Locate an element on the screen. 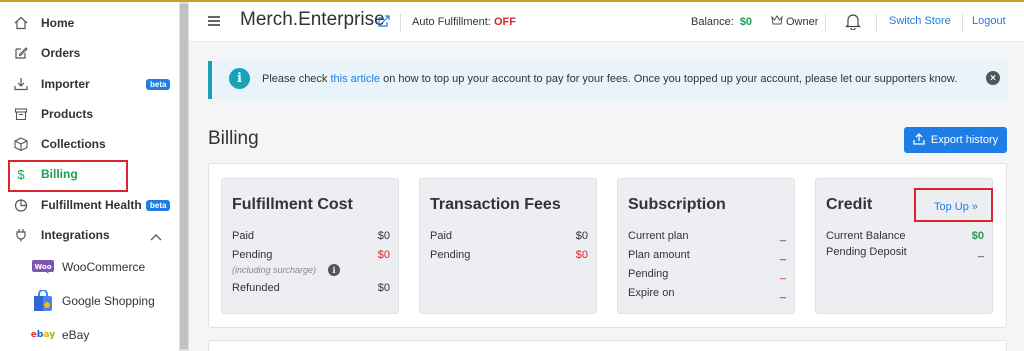  chevron-up-icon is located at coordinates (156, 237).